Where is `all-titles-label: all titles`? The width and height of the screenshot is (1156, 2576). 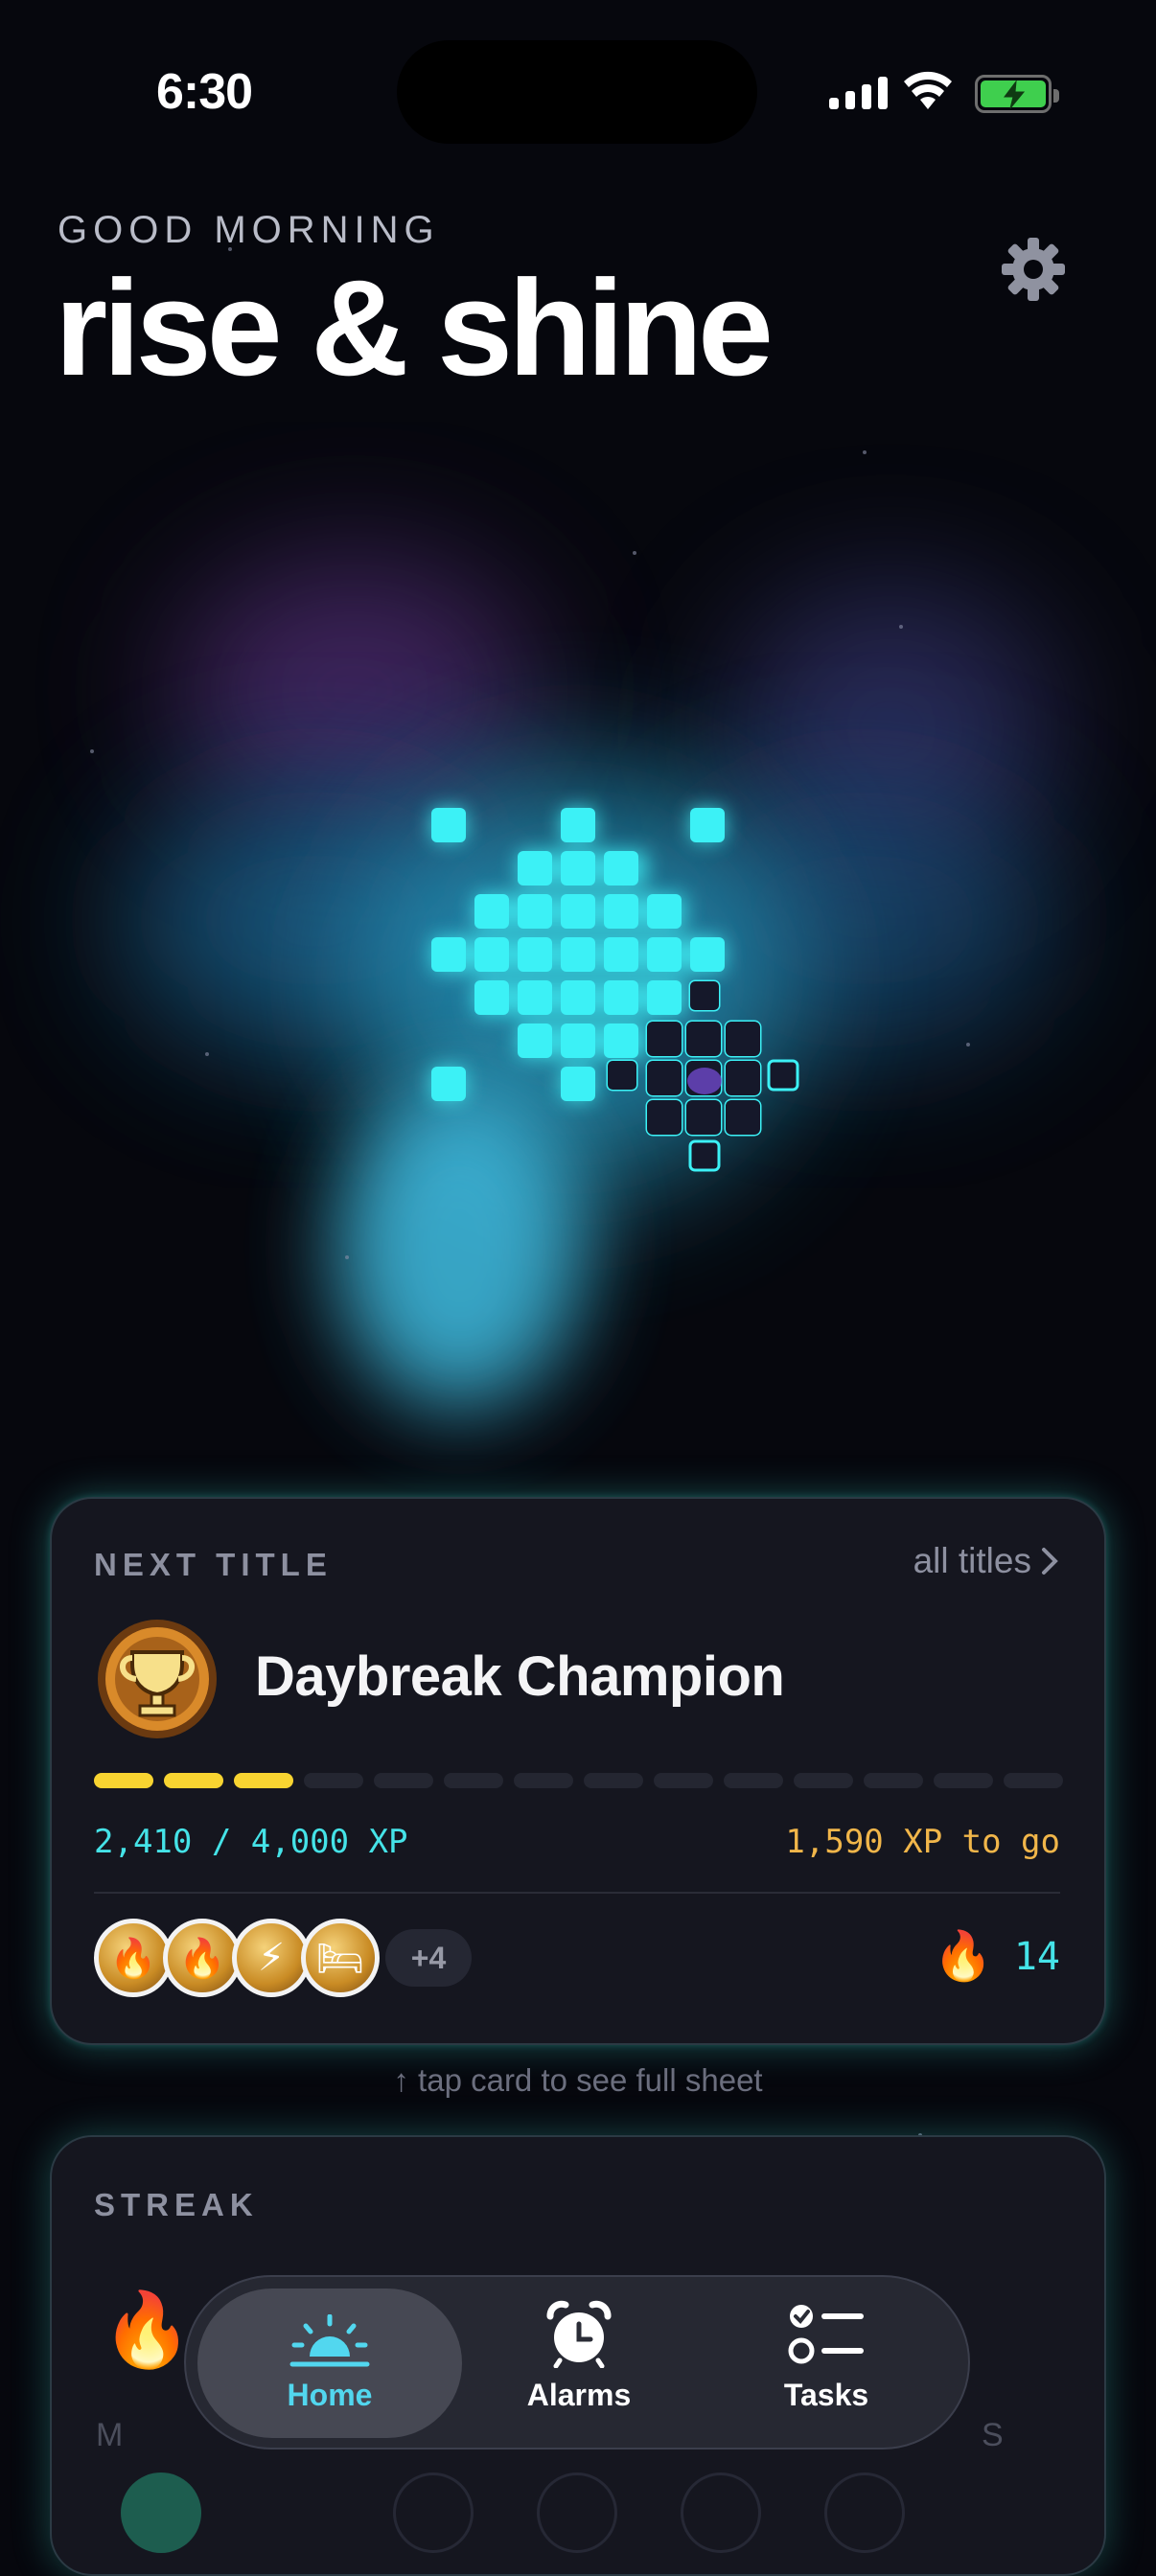
all-titles-label: all titles is located at coordinates (972, 1560).